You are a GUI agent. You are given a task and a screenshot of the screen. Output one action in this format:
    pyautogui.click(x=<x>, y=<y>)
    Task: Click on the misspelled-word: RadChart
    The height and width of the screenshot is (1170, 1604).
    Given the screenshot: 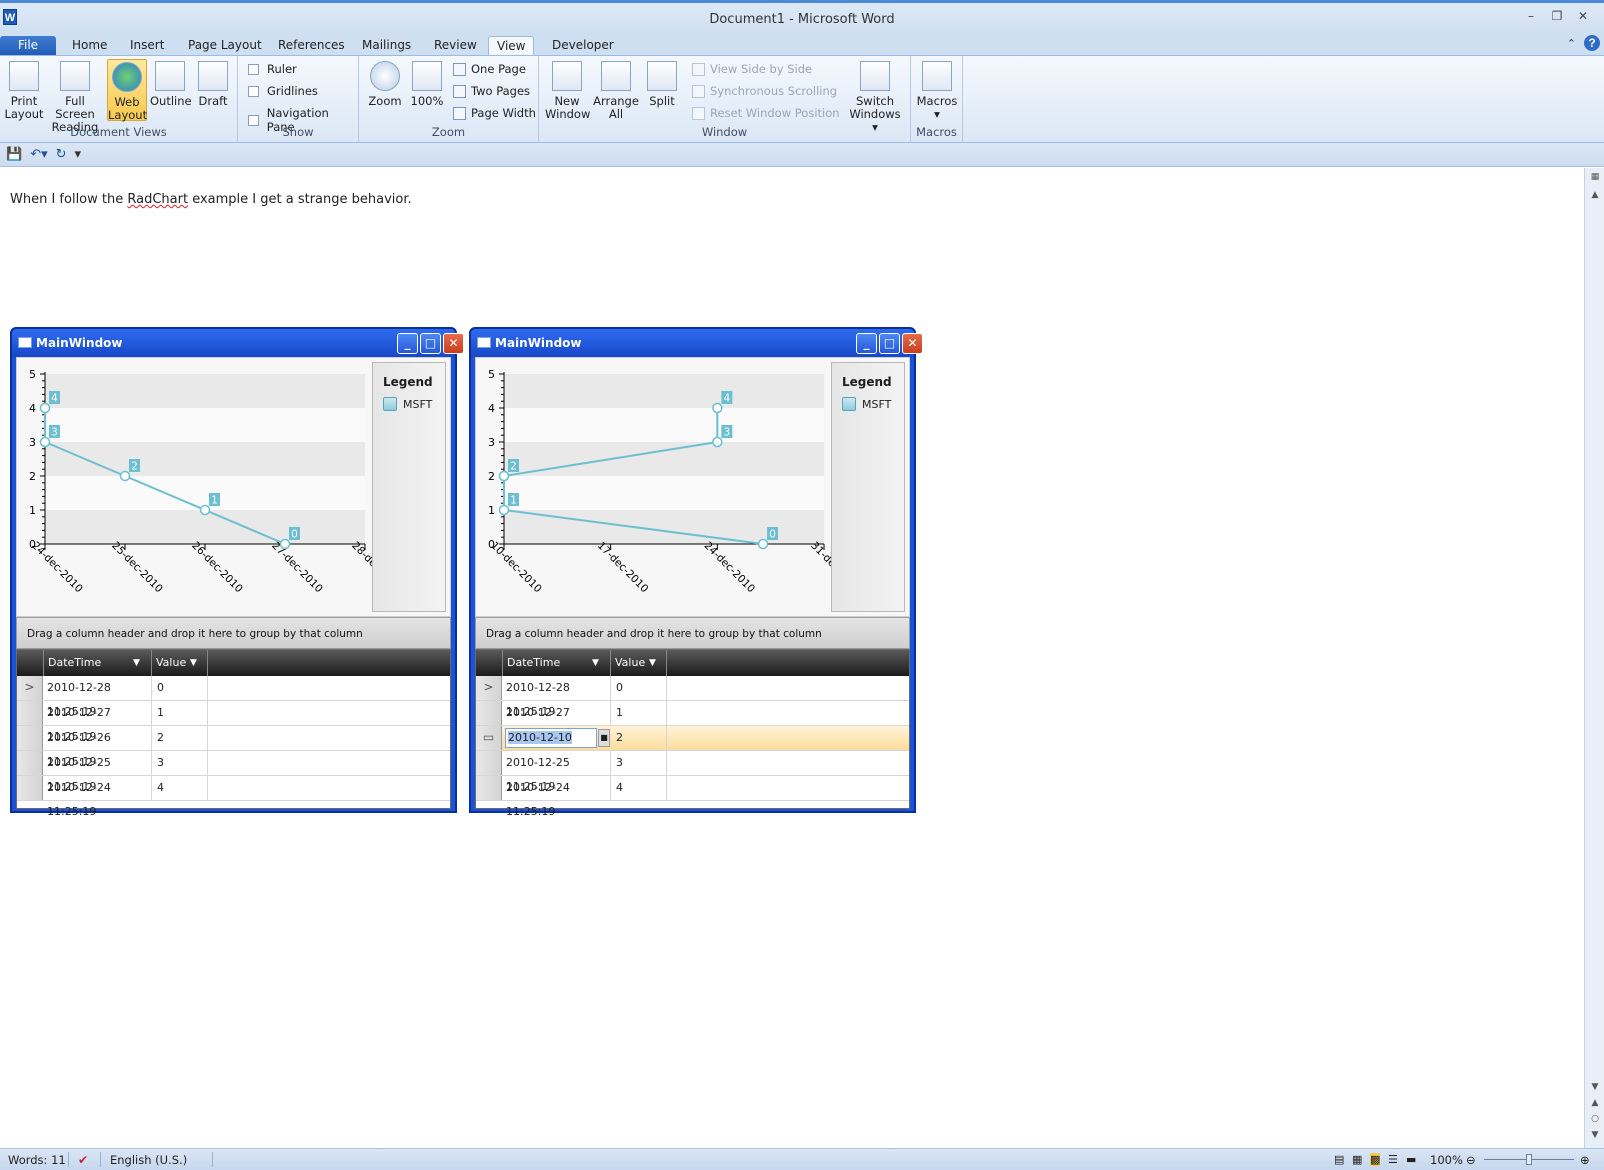 What is the action you would take?
    pyautogui.click(x=157, y=199)
    